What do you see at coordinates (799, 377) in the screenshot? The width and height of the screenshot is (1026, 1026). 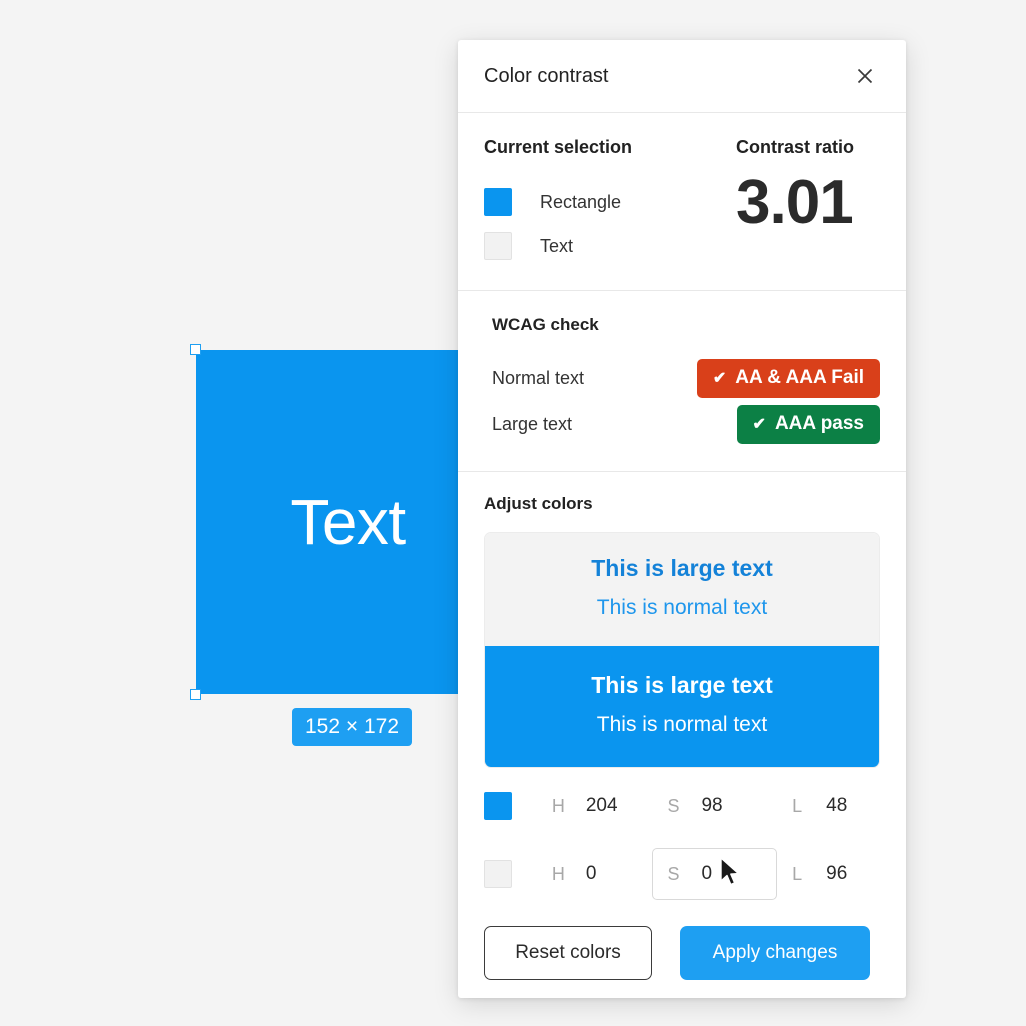 I see `status-badge-label: AA & AAA Fail` at bounding box center [799, 377].